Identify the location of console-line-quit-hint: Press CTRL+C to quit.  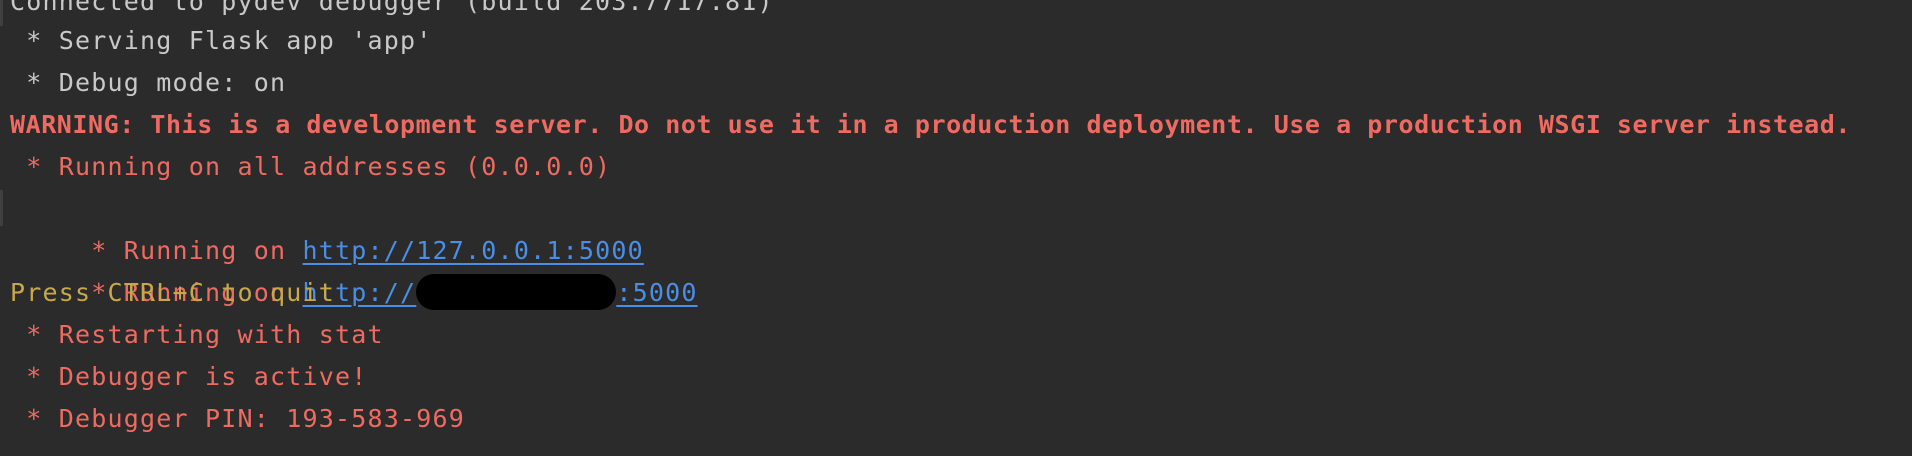
(173, 292).